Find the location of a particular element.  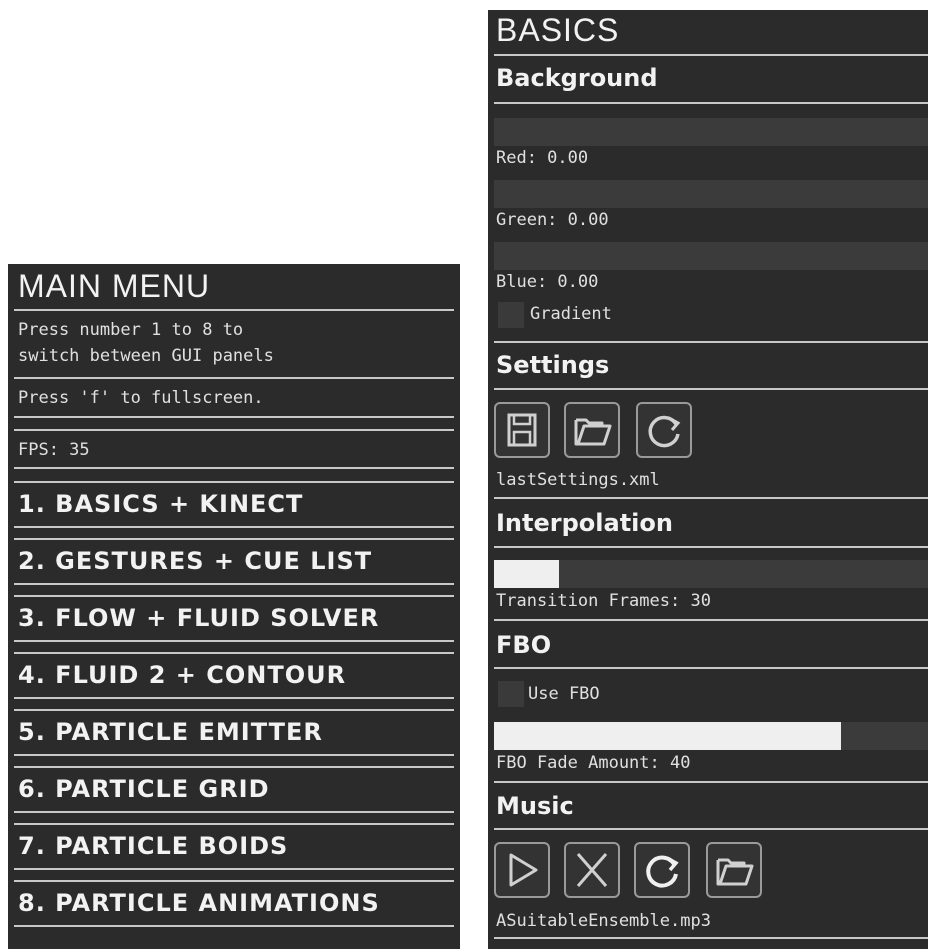

save-settings-button is located at coordinates (522, 430).